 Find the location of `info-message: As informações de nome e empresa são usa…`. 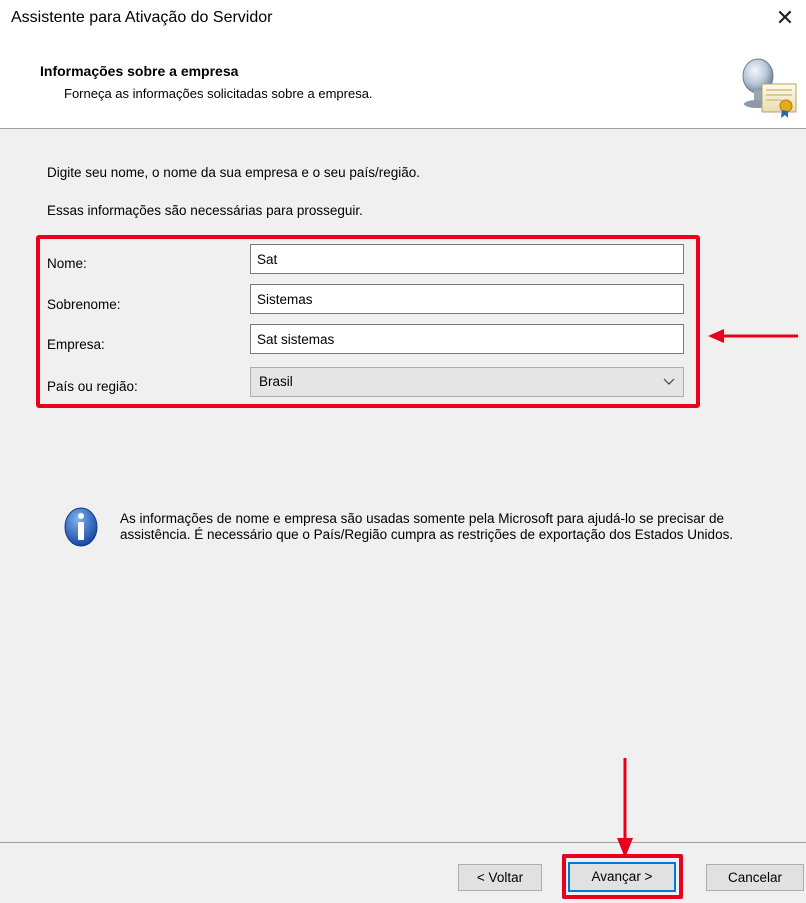

info-message: As informações de nome e empresa são usa… is located at coordinates (427, 526).